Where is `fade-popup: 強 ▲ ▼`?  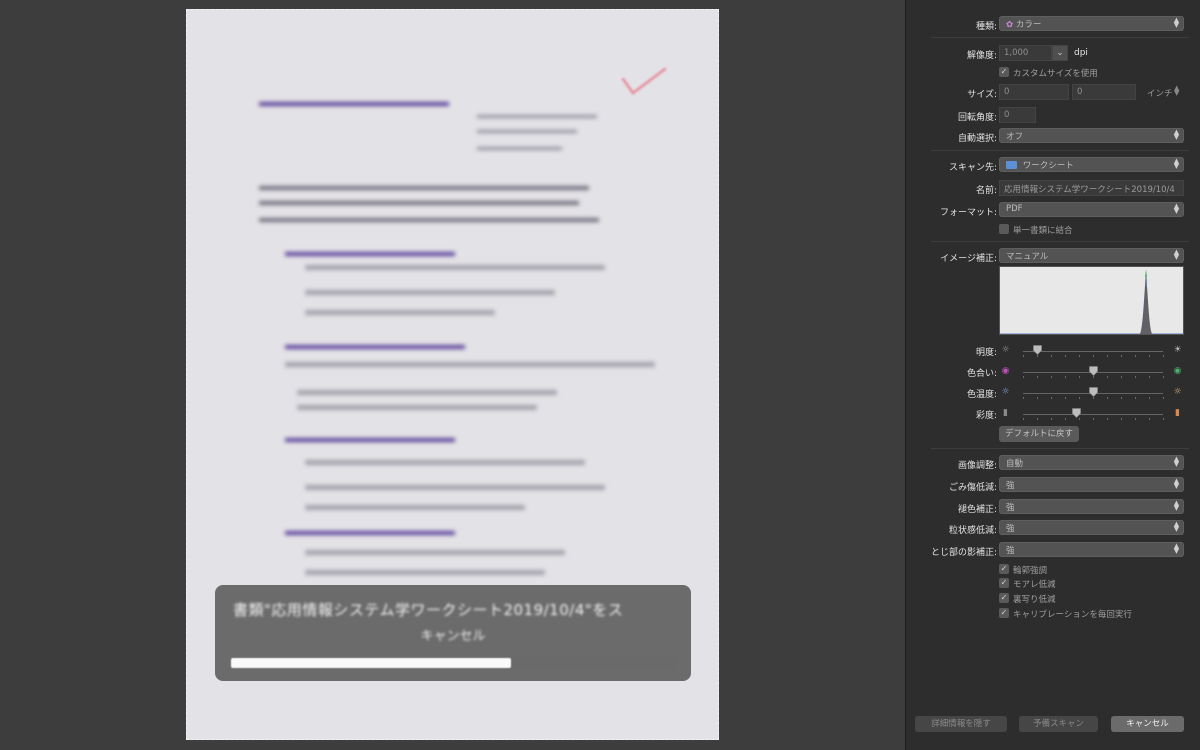
fade-popup: 強 ▲ ▼ is located at coordinates (1091, 506).